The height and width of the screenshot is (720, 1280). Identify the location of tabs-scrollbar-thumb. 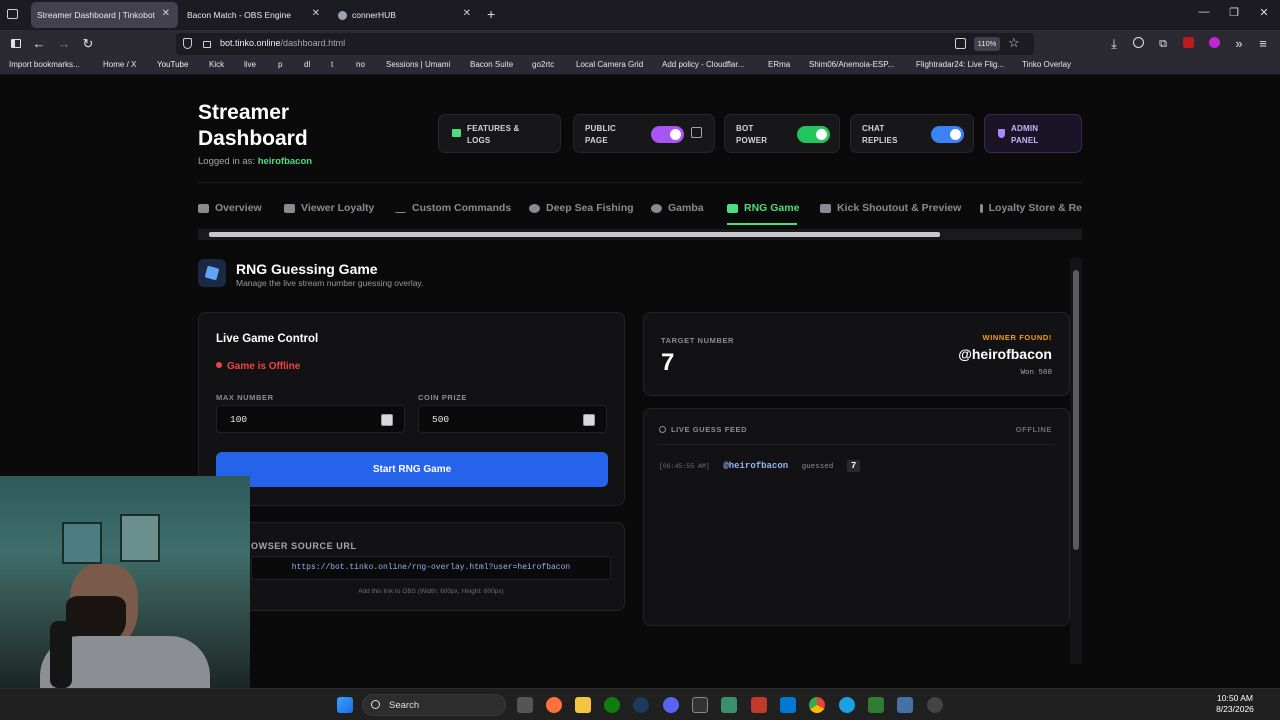
(574, 234).